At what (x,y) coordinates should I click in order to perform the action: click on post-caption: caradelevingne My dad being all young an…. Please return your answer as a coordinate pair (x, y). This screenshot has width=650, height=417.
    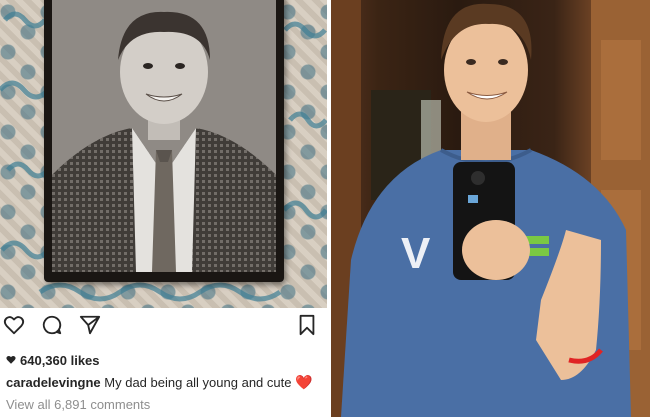
    Looking at the image, I should click on (166, 382).